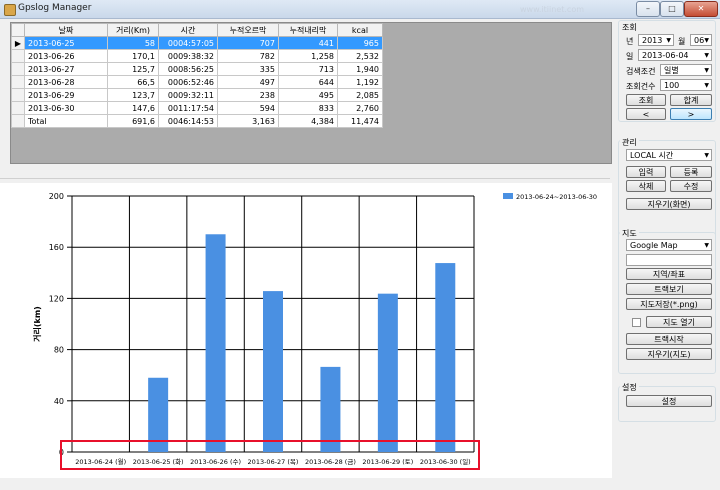  Describe the element at coordinates (636, 322) in the screenshot. I see `open-map-checkbox` at that location.